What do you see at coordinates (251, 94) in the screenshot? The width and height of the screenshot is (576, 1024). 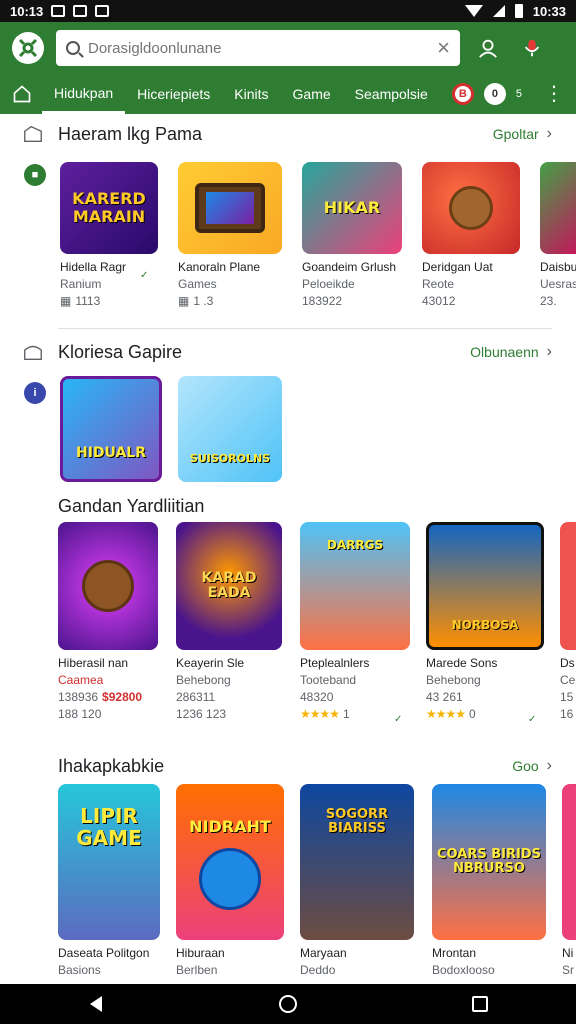 I see `tab-kinits: Kinits` at bounding box center [251, 94].